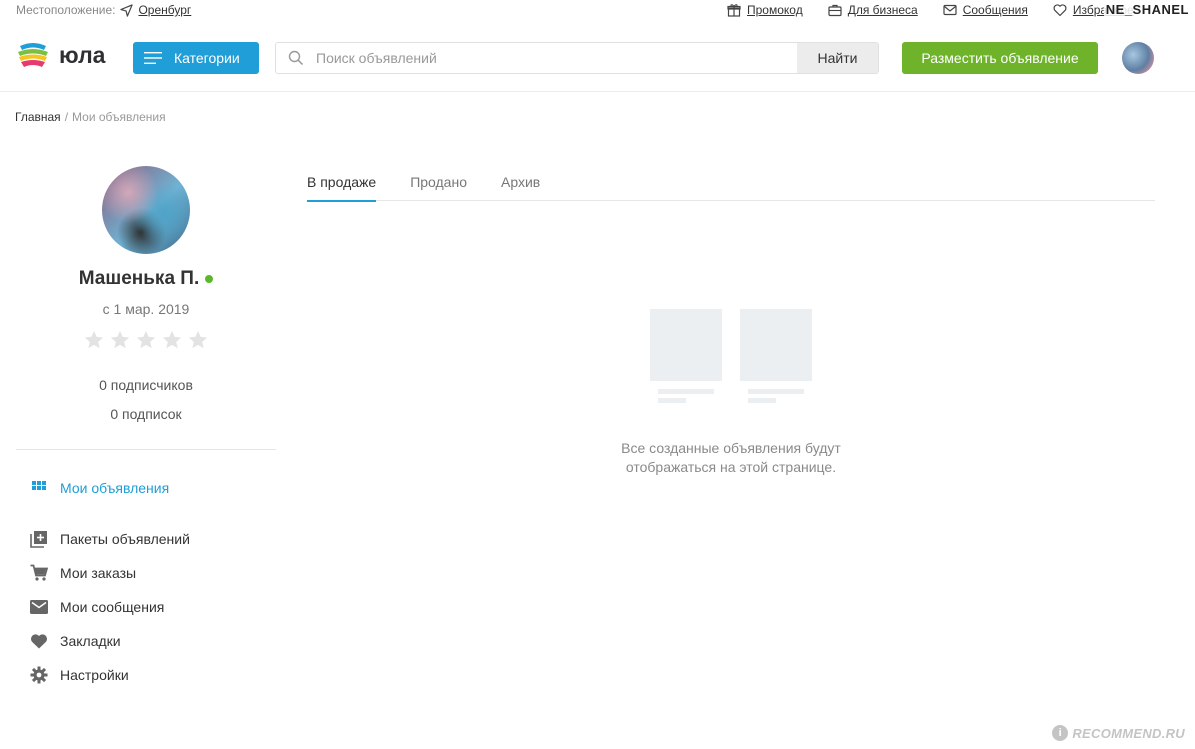 The width and height of the screenshot is (1195, 749). What do you see at coordinates (950, 10) in the screenshot?
I see `envelope-icon` at bounding box center [950, 10].